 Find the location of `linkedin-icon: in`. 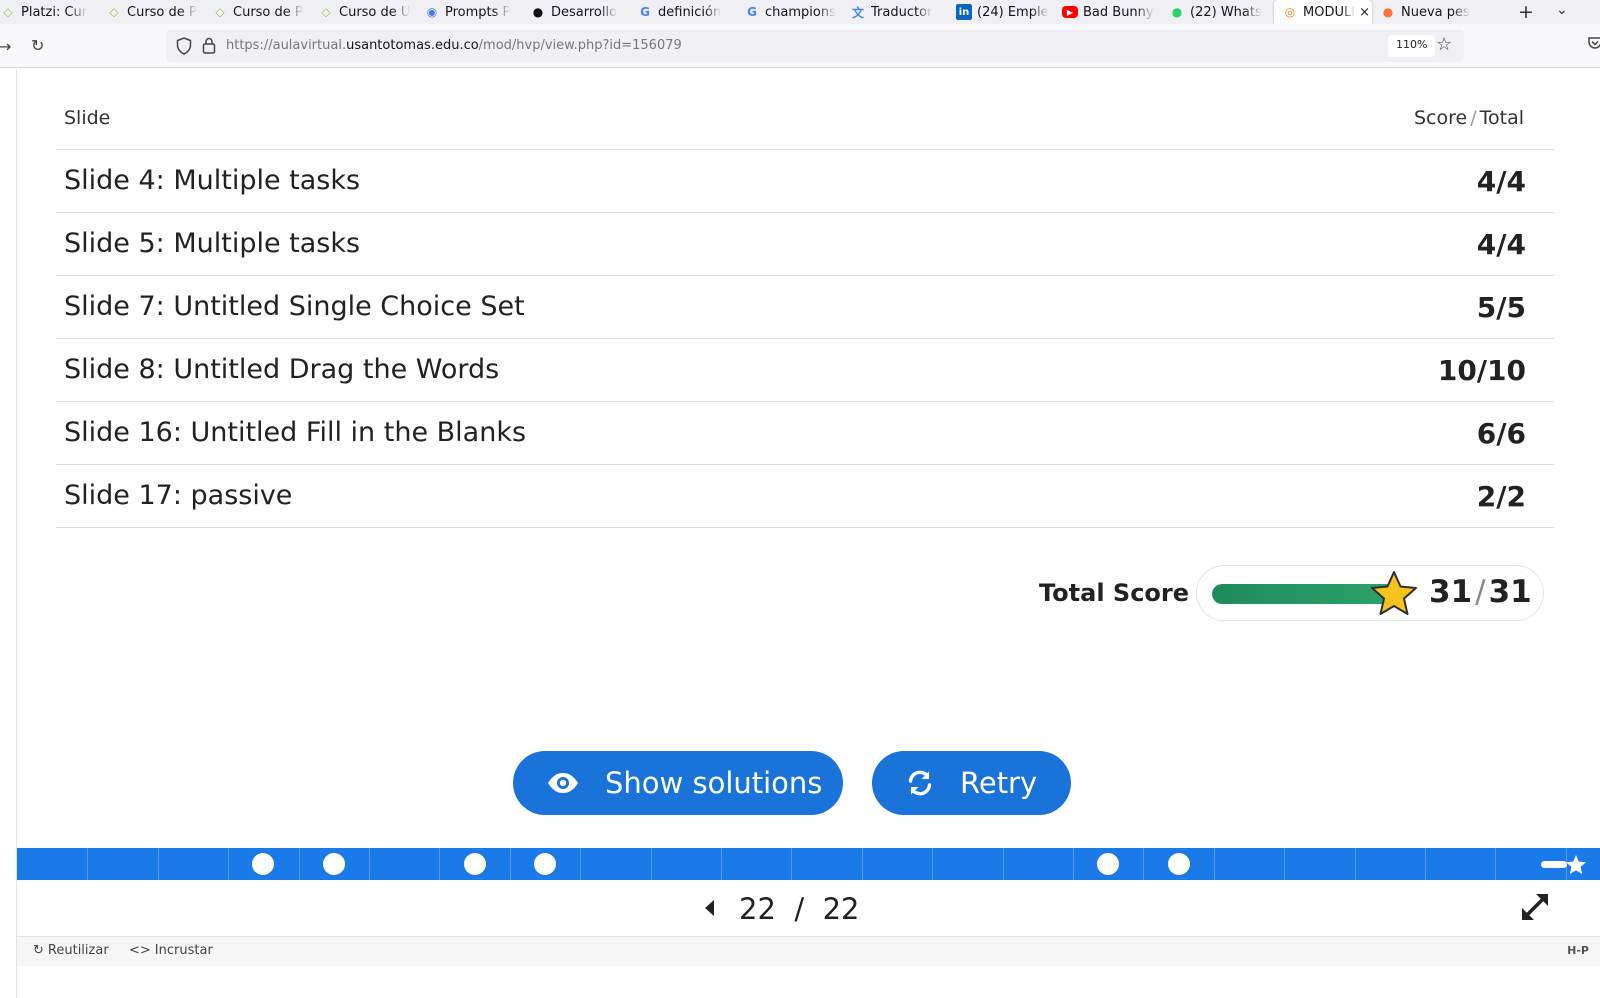

linkedin-icon: in is located at coordinates (964, 12).